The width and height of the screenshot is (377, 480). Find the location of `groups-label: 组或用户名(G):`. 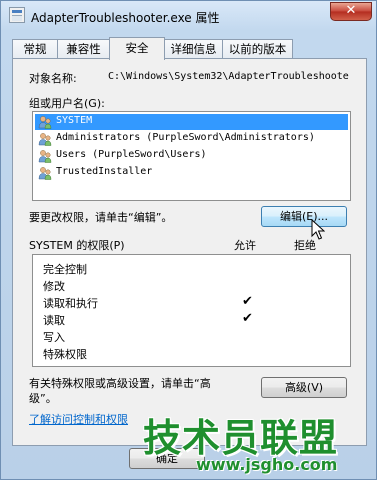

groups-label: 组或用户名(G): is located at coordinates (67, 103).